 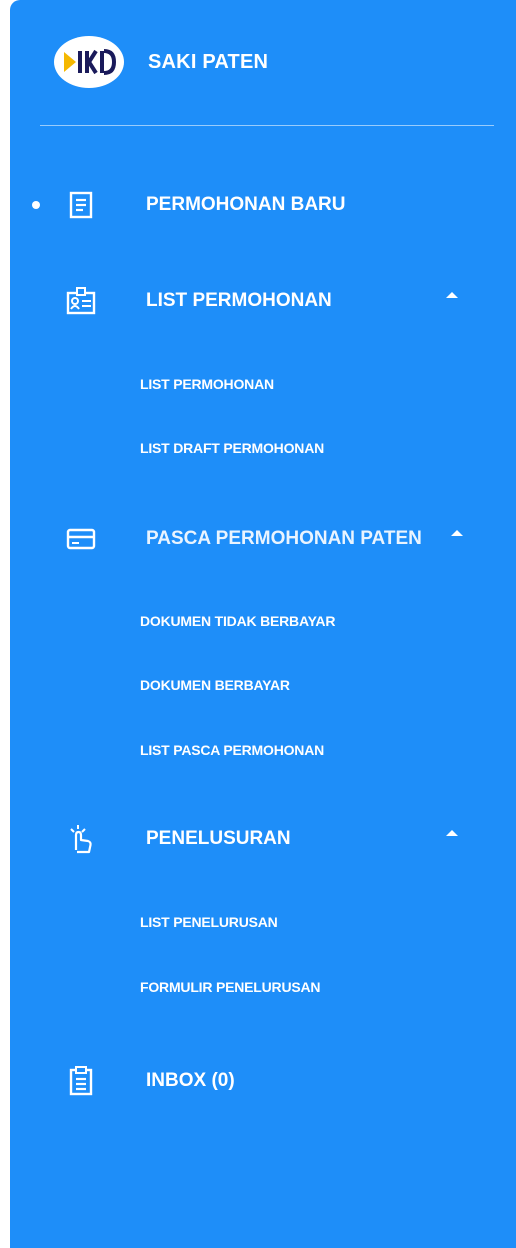 I want to click on menu-item-label: LIST PERMOHONAN, so click(x=239, y=300).